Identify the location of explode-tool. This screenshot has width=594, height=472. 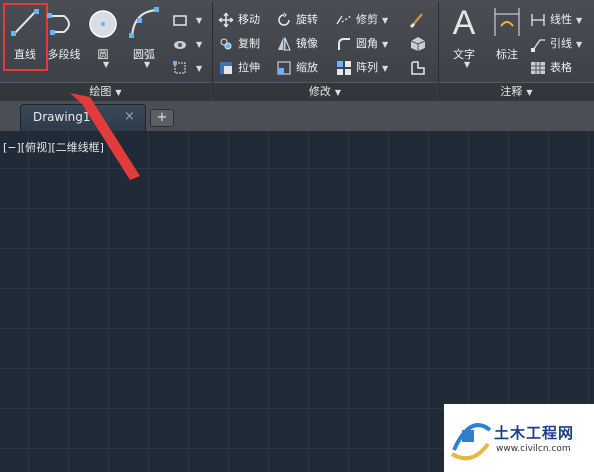
(420, 44).